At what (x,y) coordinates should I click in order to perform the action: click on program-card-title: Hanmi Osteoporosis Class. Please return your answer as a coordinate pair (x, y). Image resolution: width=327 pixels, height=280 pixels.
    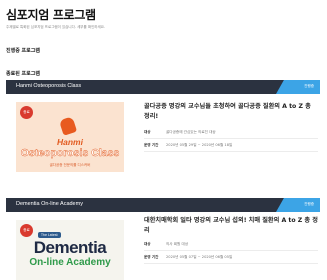
    Looking at the image, I should click on (49, 86).